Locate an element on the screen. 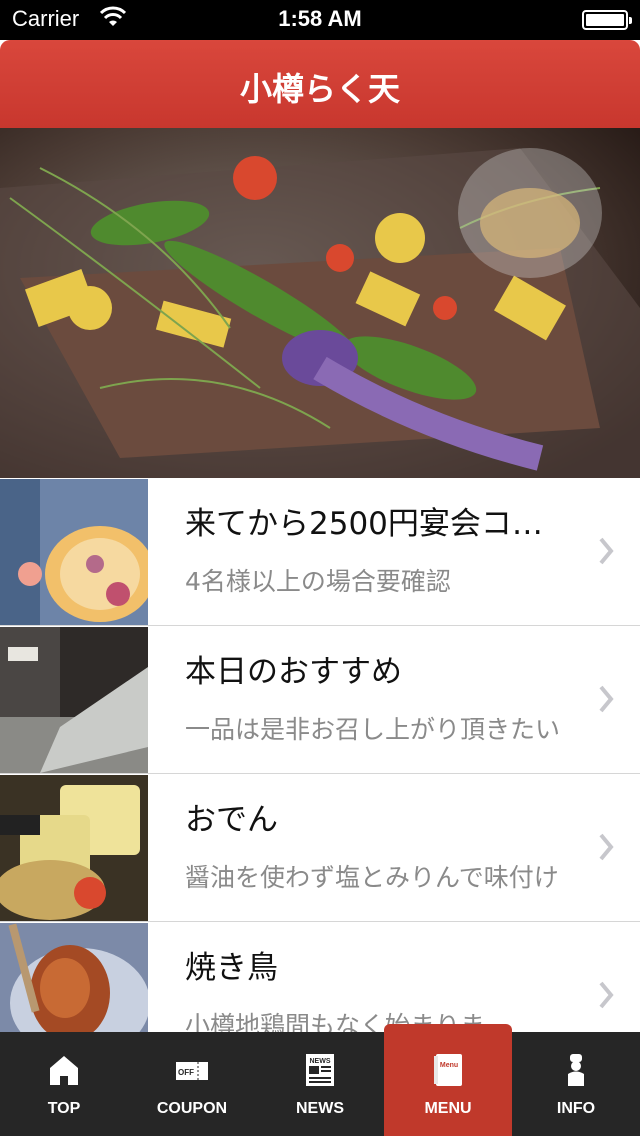 This screenshot has height=1136, width=640. tab-label: INFO is located at coordinates (576, 1108).